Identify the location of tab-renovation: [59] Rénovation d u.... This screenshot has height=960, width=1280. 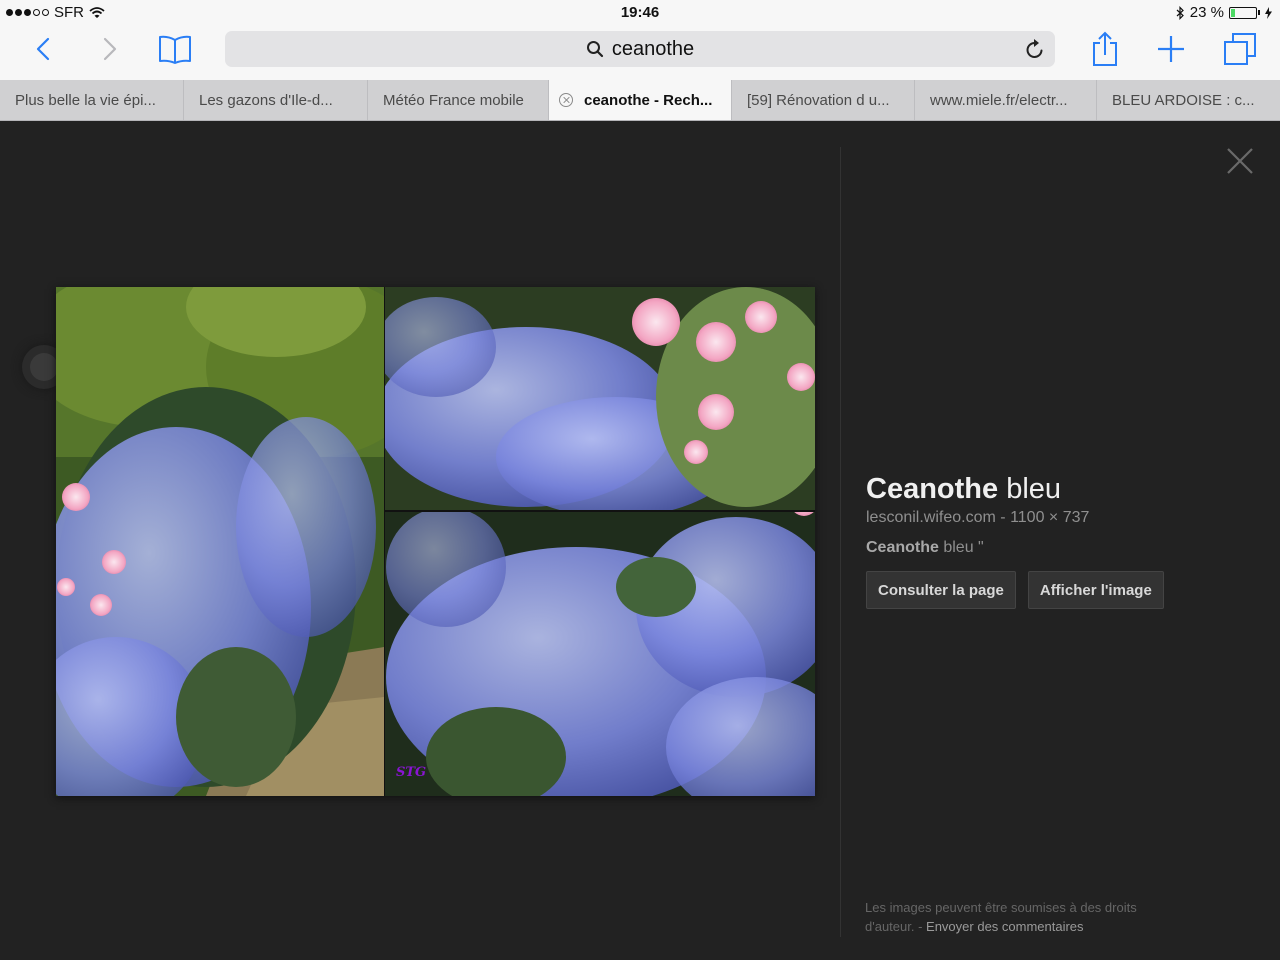
(823, 100).